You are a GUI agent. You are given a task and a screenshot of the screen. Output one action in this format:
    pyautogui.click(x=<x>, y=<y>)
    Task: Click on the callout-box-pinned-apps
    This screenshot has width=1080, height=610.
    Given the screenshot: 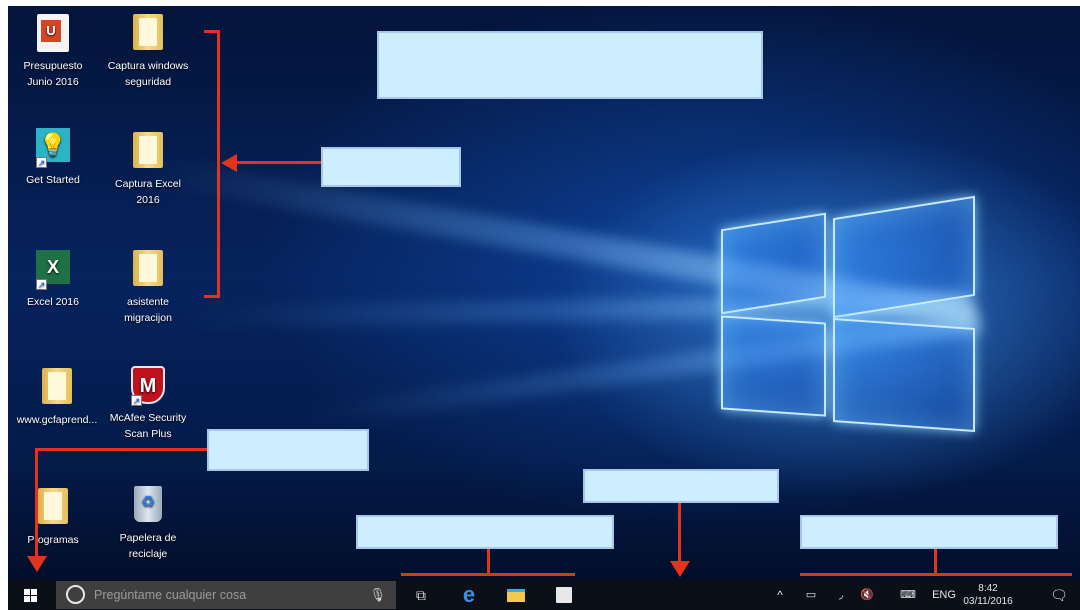 What is the action you would take?
    pyautogui.click(x=485, y=532)
    